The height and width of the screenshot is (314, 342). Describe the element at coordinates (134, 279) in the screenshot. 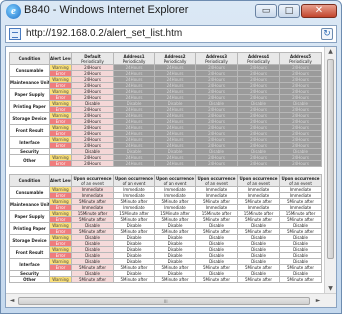

I see `event-address1-cell: 5Minute after` at that location.